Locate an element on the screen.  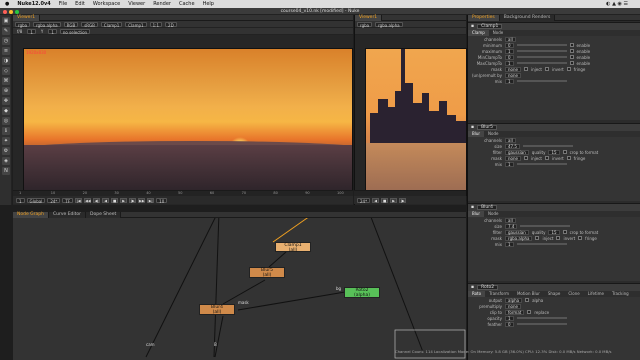
selection-select: no selection is located at coordinates (75, 31).